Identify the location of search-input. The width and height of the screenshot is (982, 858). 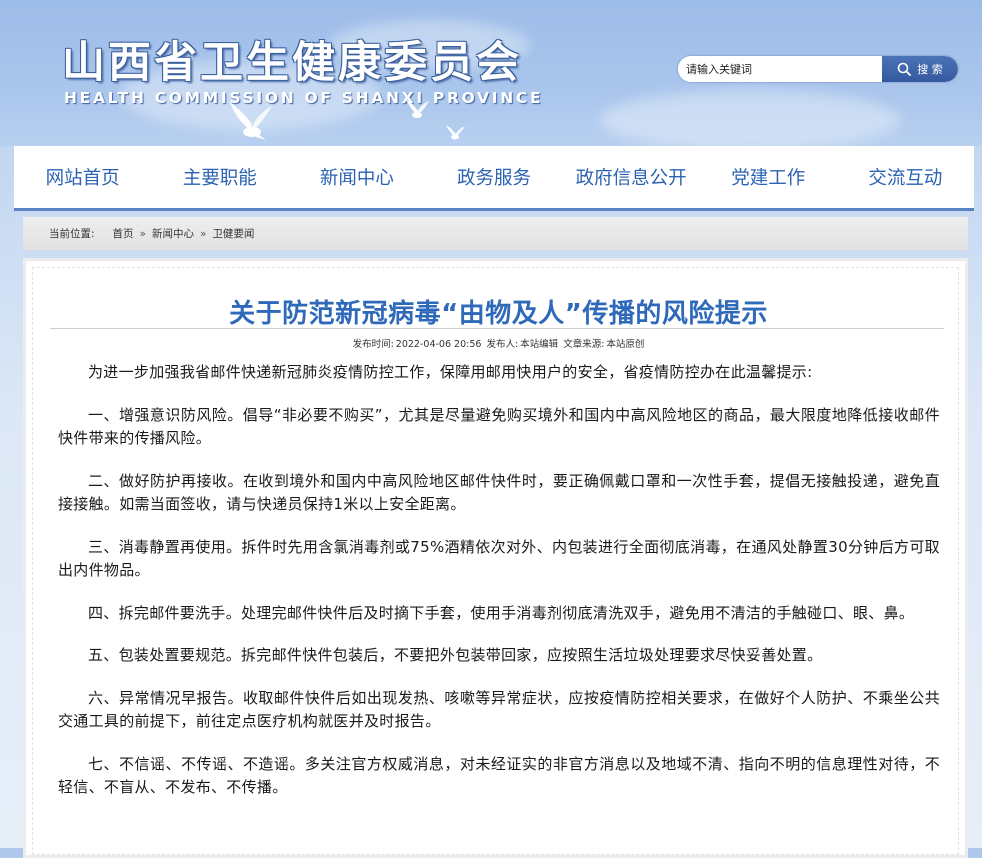
(780, 69).